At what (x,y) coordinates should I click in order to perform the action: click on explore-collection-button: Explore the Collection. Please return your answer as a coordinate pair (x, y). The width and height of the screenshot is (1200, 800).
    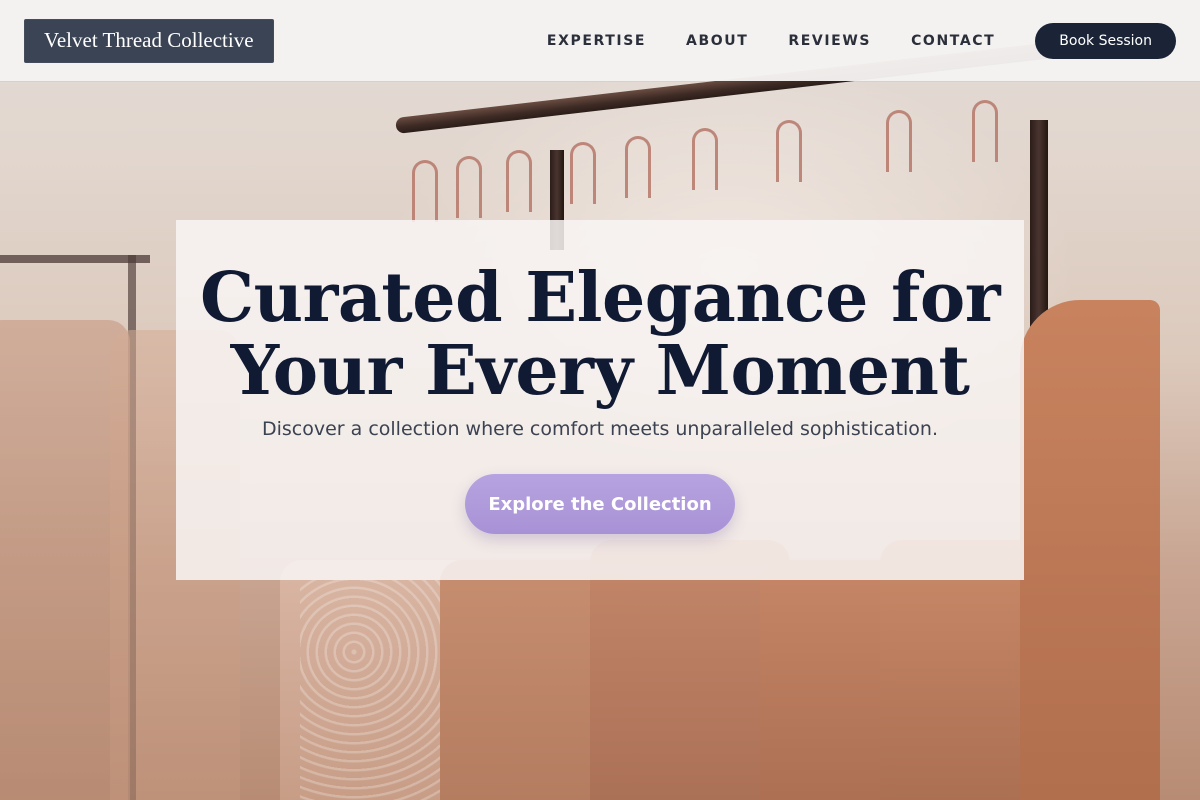
    Looking at the image, I should click on (600, 504).